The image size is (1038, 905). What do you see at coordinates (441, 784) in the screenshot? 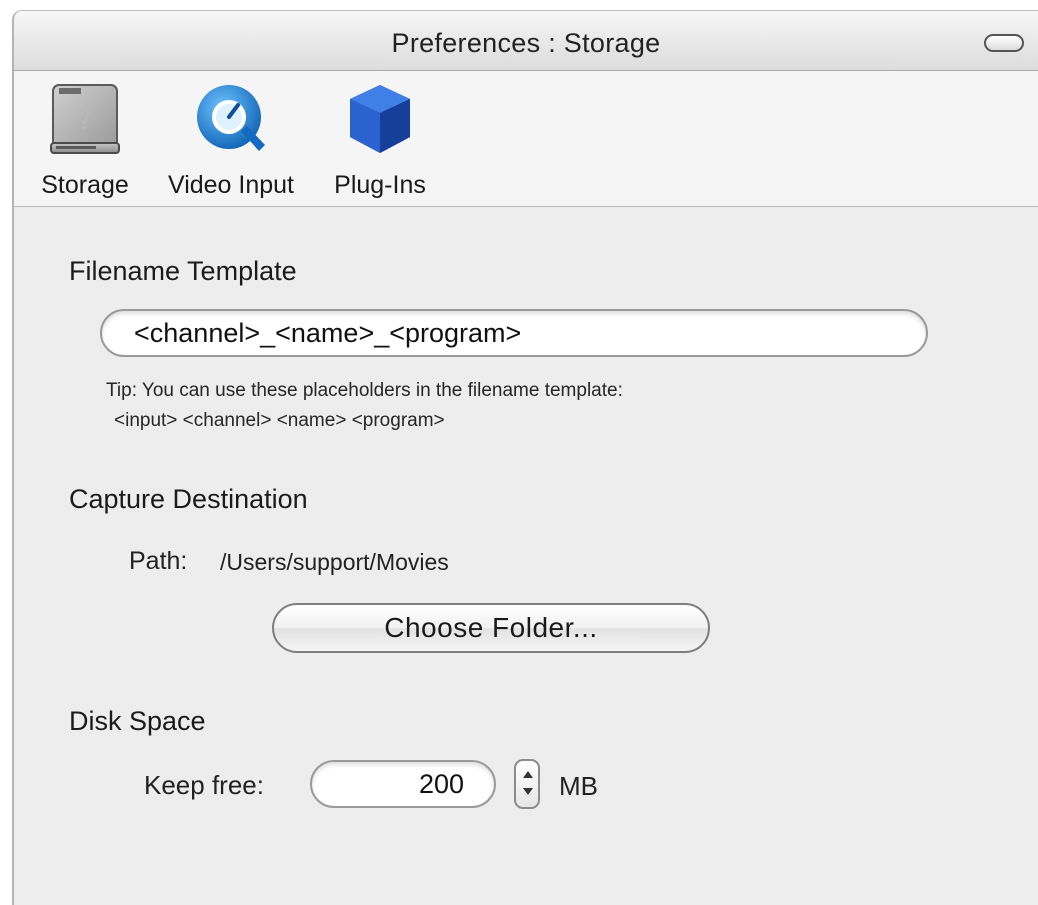
I see `keep-free-value: 200` at bounding box center [441, 784].